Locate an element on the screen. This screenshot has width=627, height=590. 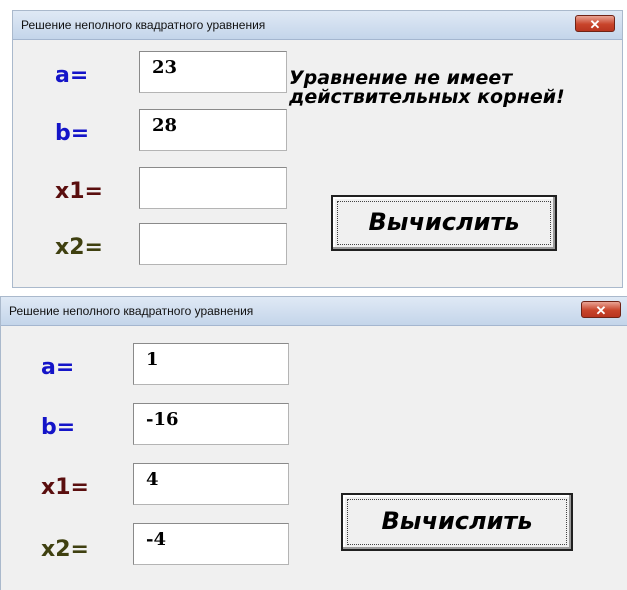
output-x2 is located at coordinates (213, 244).